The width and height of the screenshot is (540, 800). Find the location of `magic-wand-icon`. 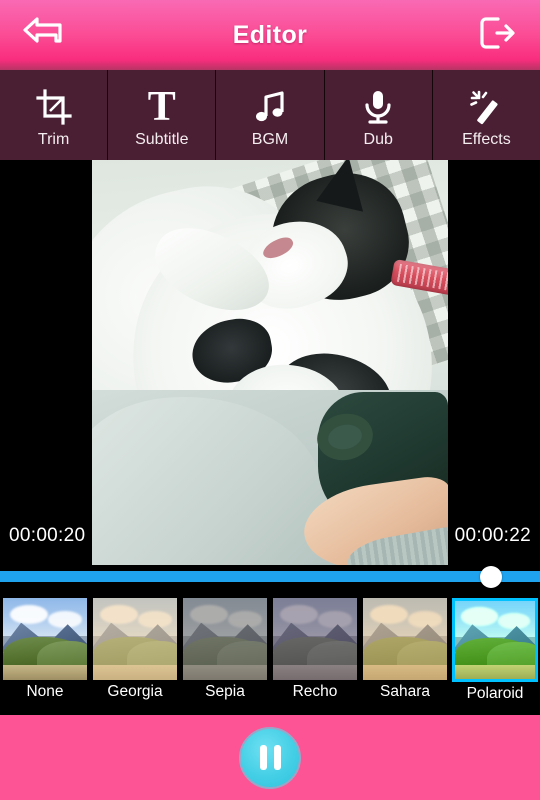

magic-wand-icon is located at coordinates (486, 107).